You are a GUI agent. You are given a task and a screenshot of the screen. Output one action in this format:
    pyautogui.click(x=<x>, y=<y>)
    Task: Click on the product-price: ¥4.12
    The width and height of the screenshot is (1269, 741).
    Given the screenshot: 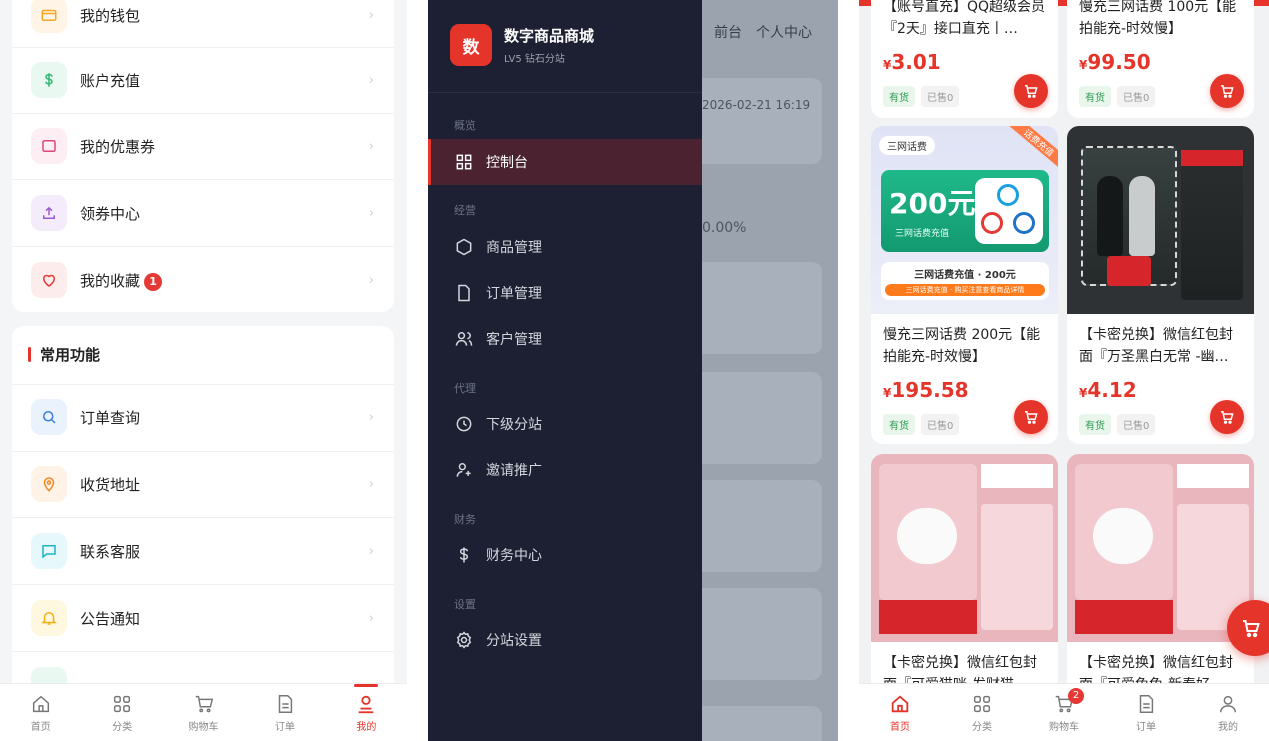 What is the action you would take?
    pyautogui.click(x=1108, y=390)
    